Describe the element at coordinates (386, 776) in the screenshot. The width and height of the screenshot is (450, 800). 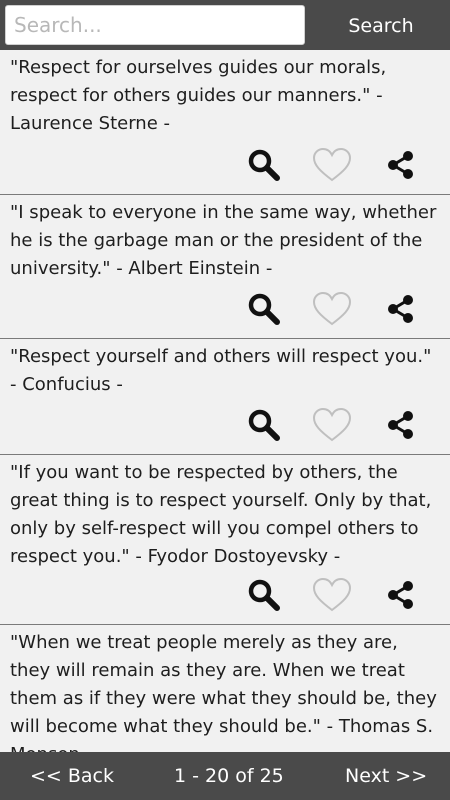
I see `next-button: Next >>` at that location.